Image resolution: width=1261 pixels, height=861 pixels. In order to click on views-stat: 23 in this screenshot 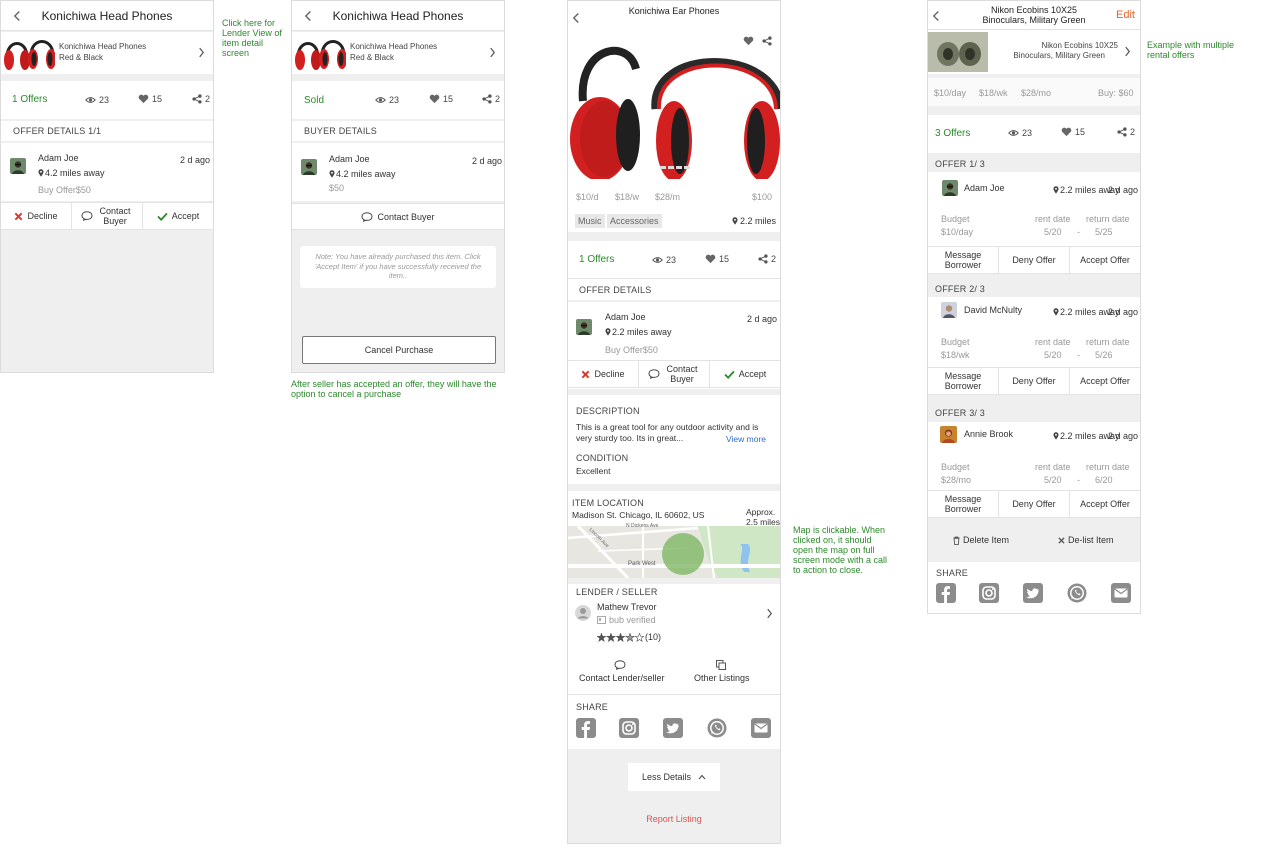, I will do `click(97, 100)`.